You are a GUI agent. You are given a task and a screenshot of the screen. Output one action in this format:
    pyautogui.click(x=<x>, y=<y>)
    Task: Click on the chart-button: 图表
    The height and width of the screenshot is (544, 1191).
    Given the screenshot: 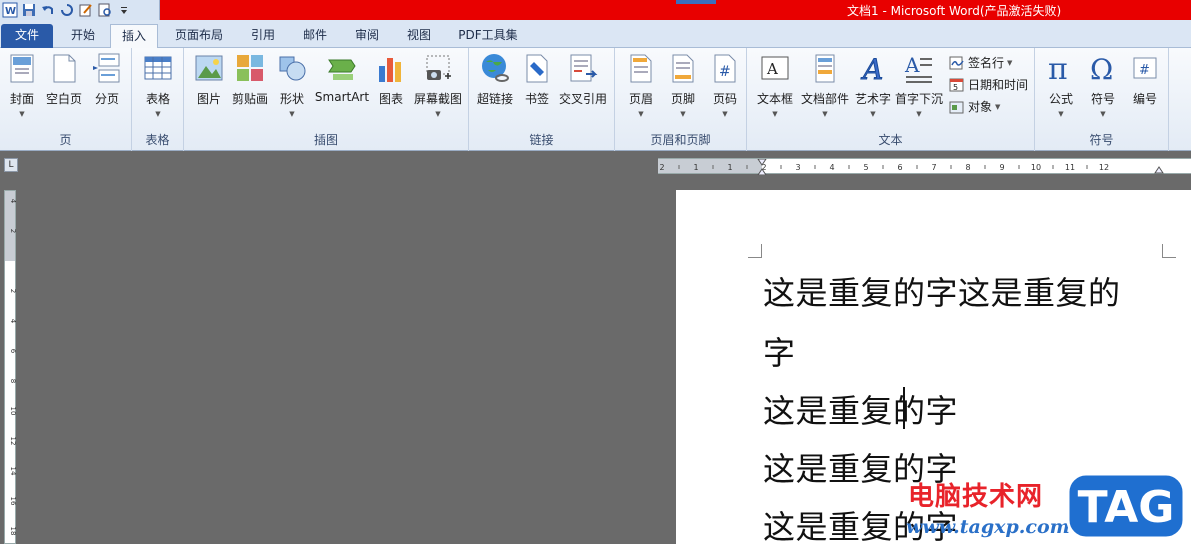 What is the action you would take?
    pyautogui.click(x=391, y=79)
    